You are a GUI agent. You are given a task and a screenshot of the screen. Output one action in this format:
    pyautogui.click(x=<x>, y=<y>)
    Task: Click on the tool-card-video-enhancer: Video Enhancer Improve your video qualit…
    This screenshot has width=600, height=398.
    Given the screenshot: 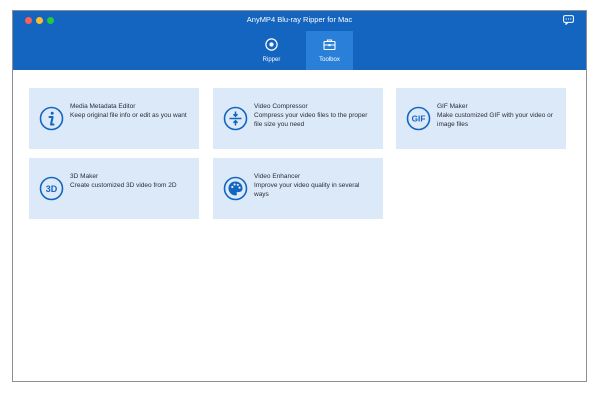 What is the action you would take?
    pyautogui.click(x=298, y=188)
    